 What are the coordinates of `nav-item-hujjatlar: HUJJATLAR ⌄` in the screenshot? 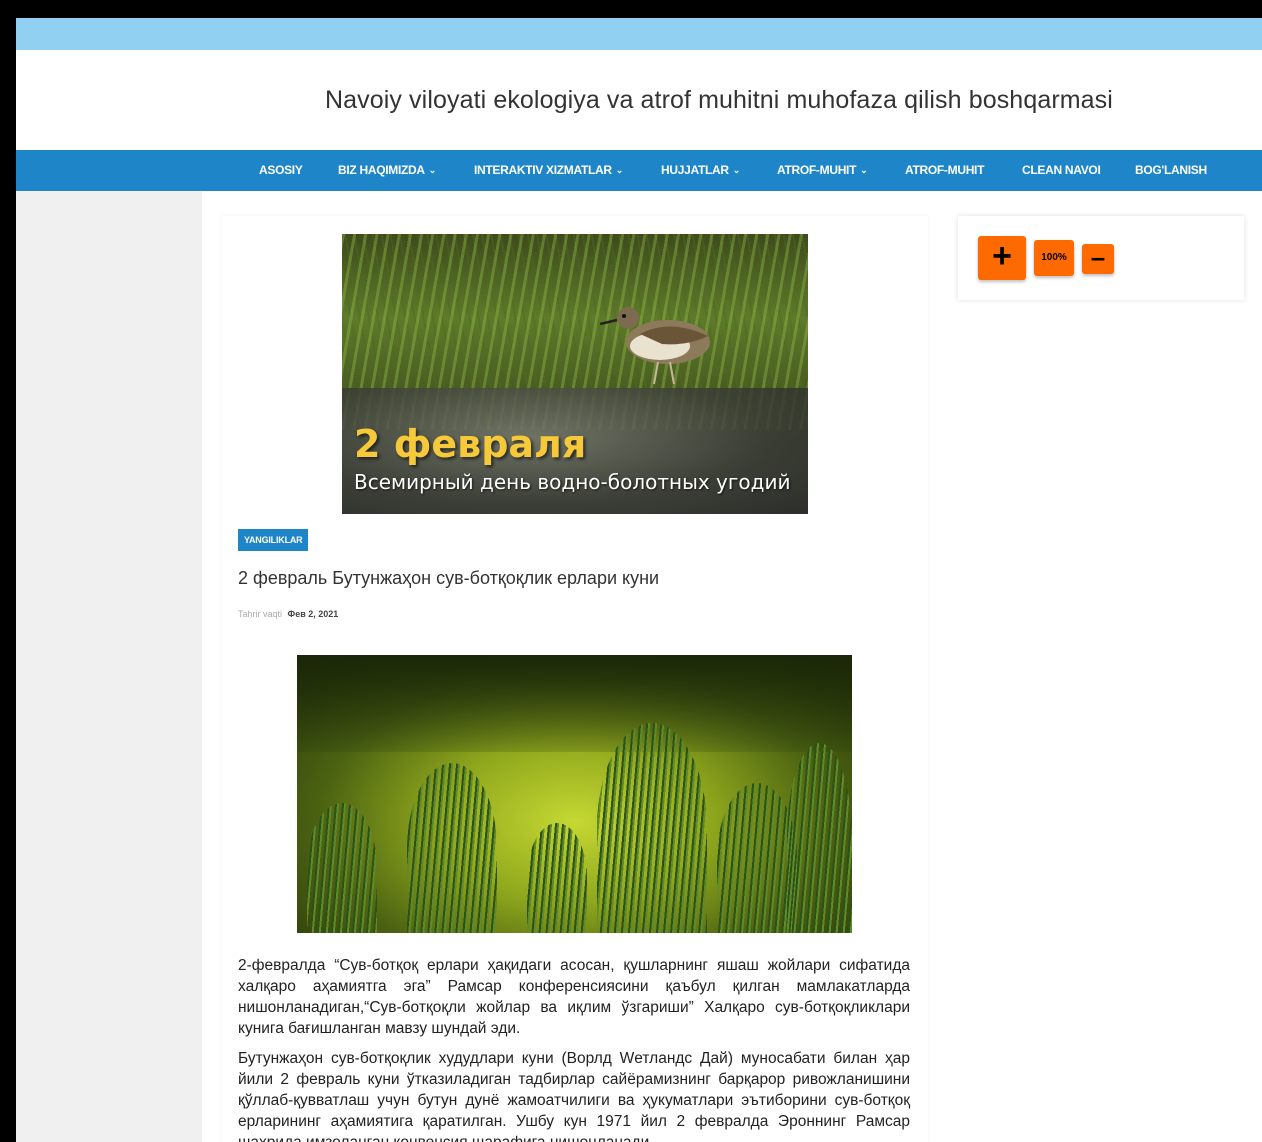 It's located at (700, 170).